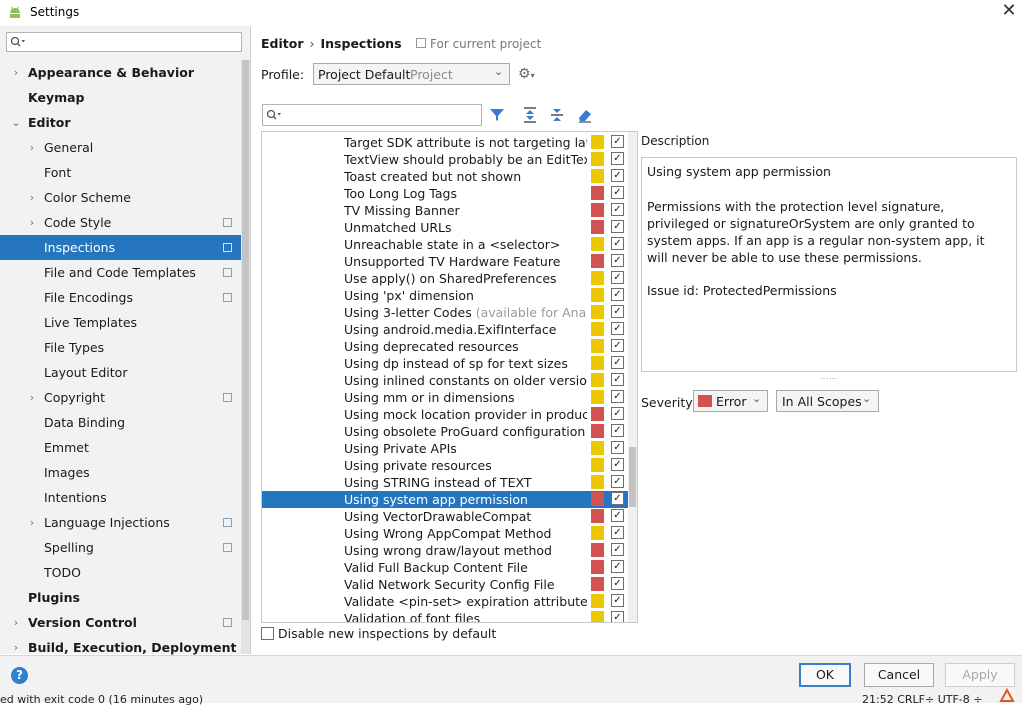 The height and width of the screenshot is (706, 1022). What do you see at coordinates (120, 472) in the screenshot?
I see `sidebar-item: Images` at bounding box center [120, 472].